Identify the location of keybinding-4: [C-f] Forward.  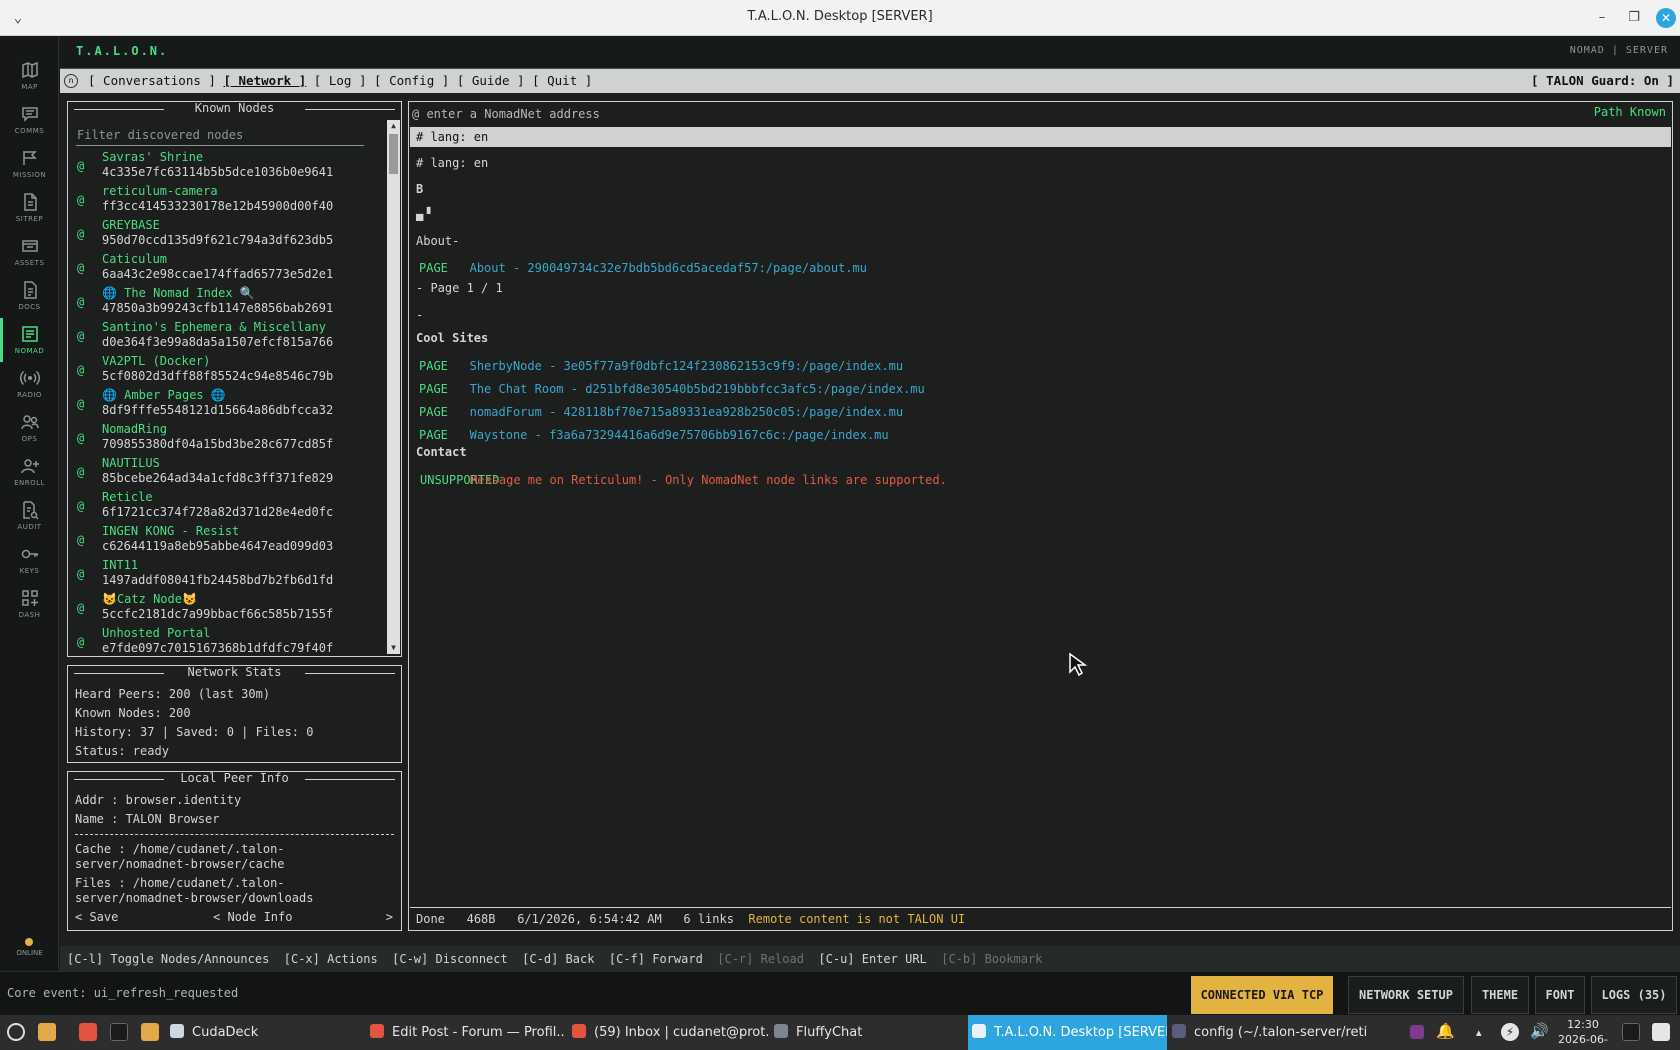
(656, 959).